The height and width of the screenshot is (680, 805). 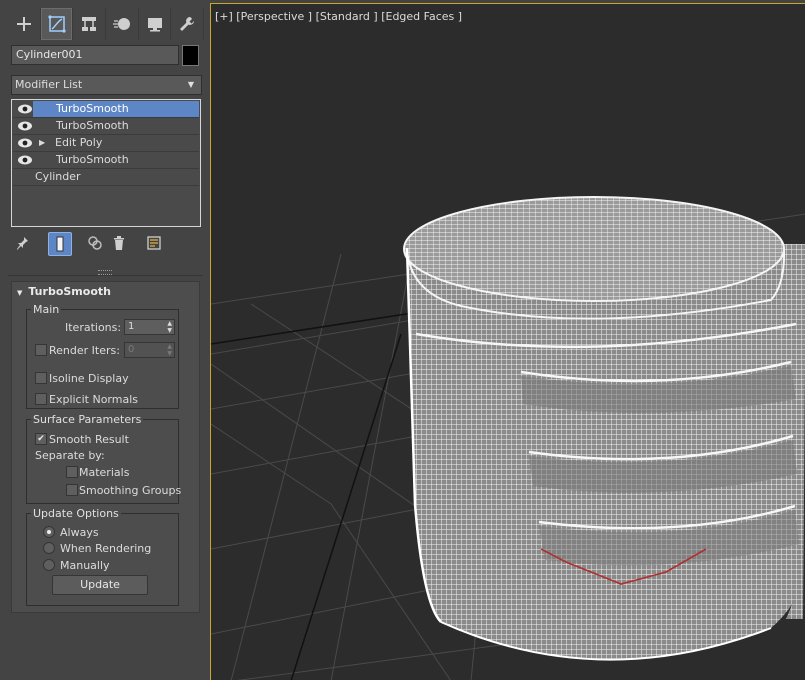 I want to click on wrench-icon, so click(x=187, y=24).